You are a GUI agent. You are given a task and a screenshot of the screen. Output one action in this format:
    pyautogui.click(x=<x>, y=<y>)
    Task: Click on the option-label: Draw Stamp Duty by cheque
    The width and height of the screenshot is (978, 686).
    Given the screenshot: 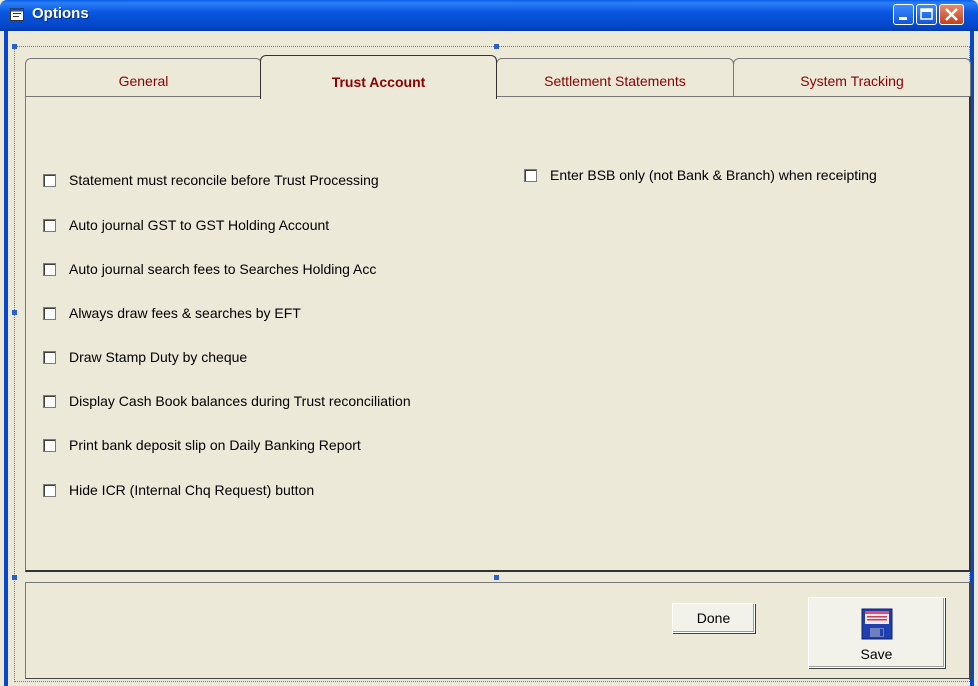 What is the action you would take?
    pyautogui.click(x=158, y=357)
    